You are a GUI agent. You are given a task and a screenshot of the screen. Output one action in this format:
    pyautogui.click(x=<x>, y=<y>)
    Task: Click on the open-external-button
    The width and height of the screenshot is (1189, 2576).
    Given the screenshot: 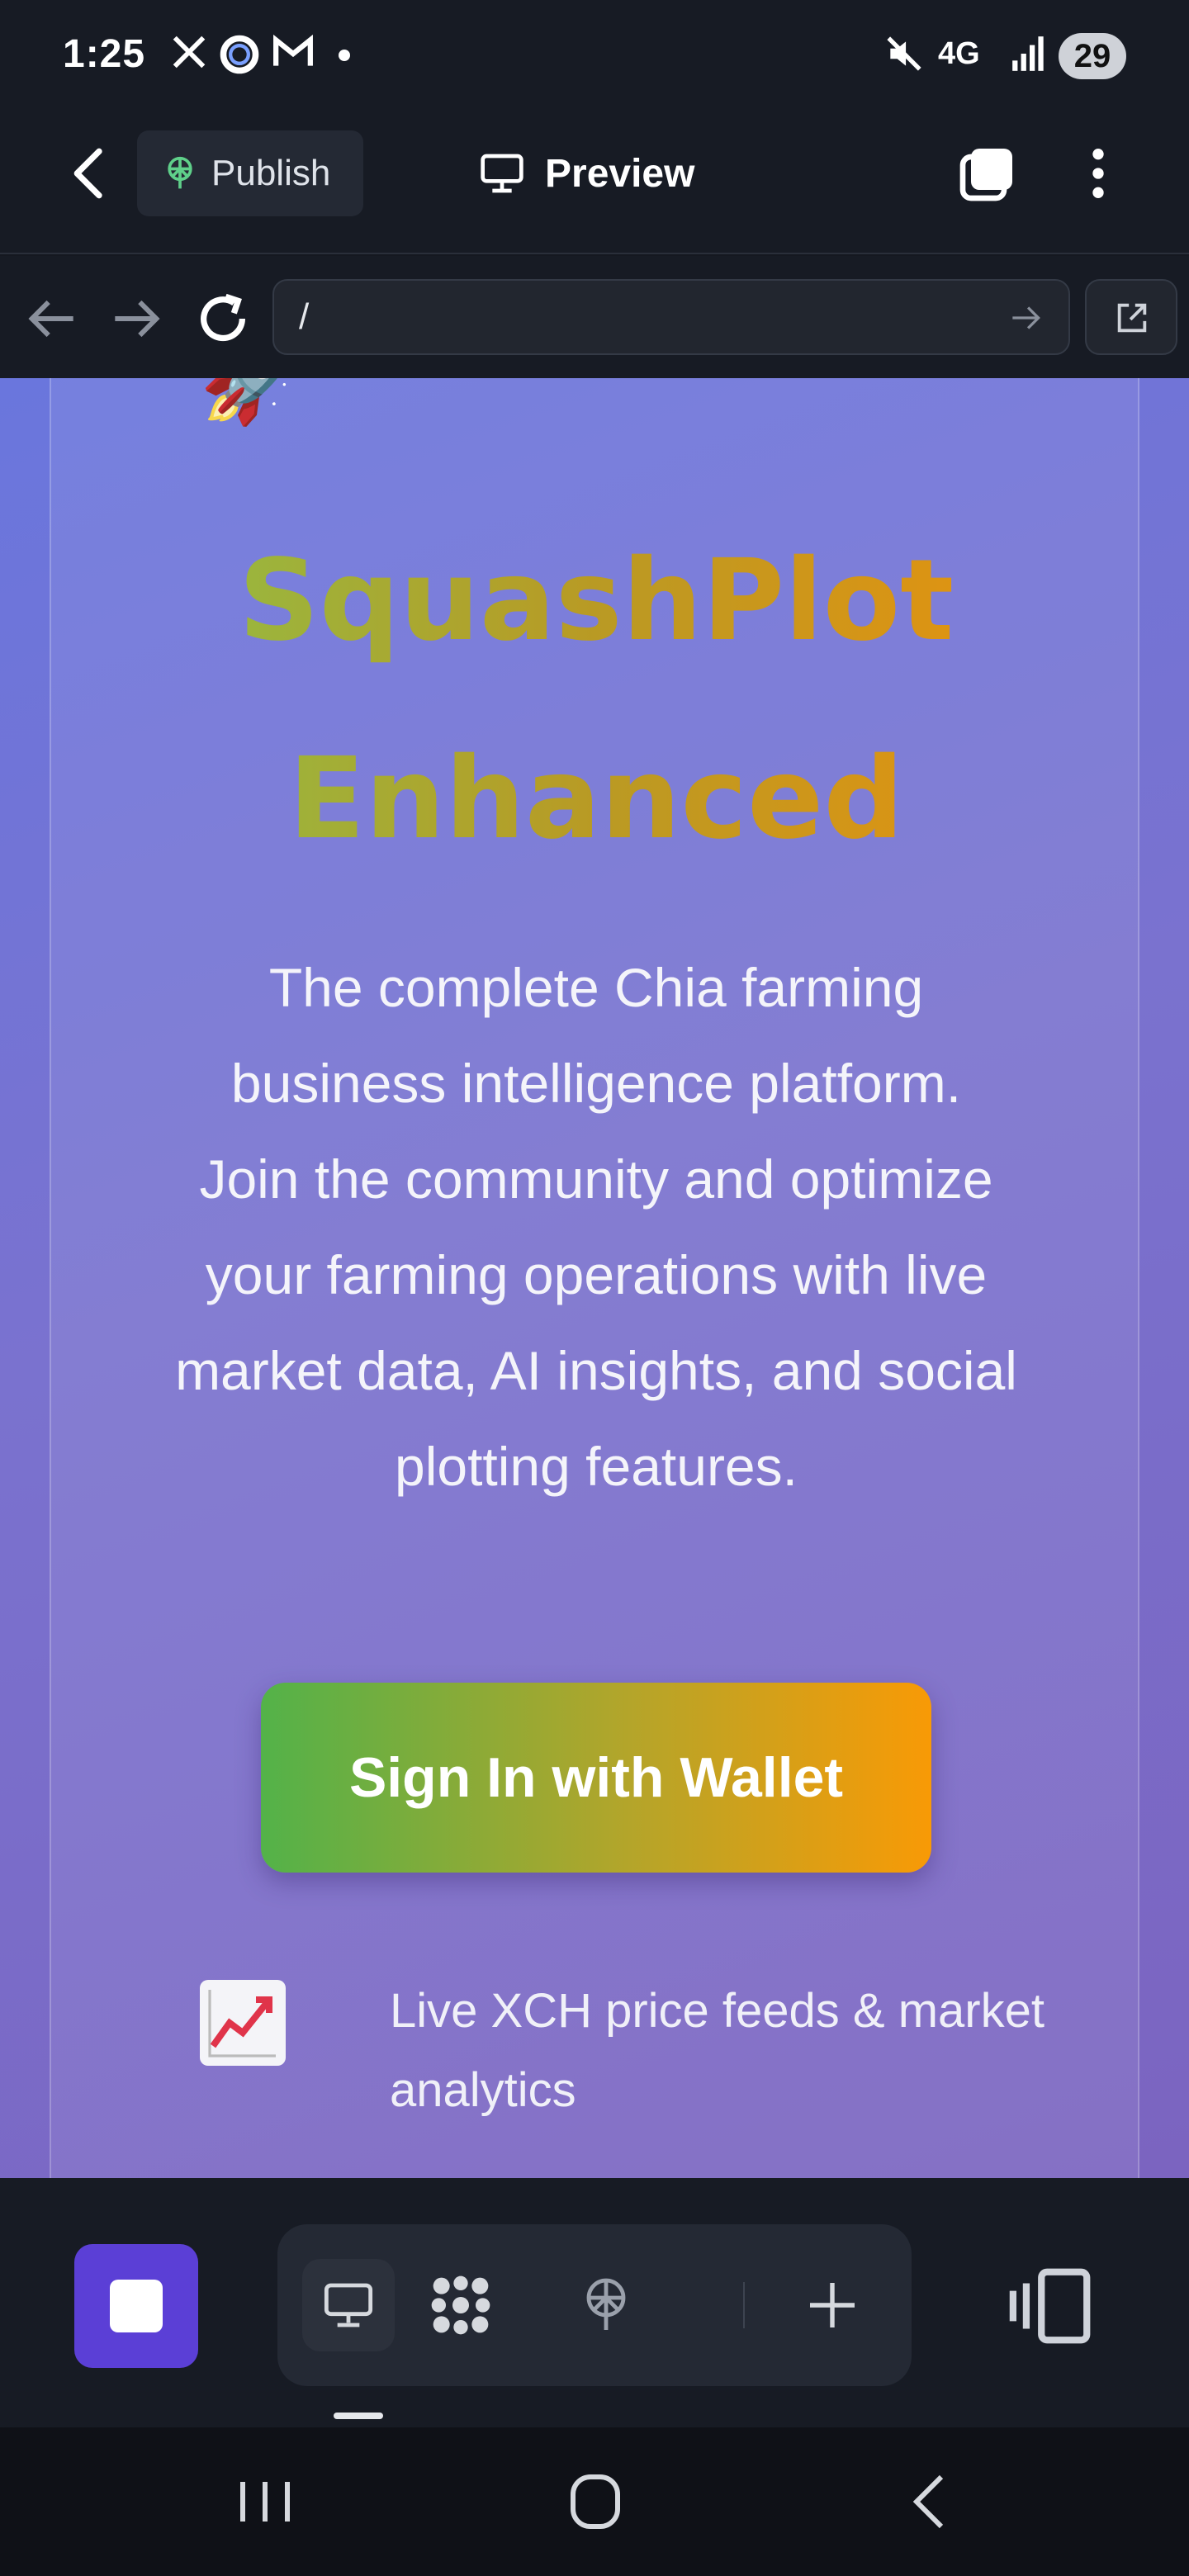 What is the action you would take?
    pyautogui.click(x=1131, y=317)
    